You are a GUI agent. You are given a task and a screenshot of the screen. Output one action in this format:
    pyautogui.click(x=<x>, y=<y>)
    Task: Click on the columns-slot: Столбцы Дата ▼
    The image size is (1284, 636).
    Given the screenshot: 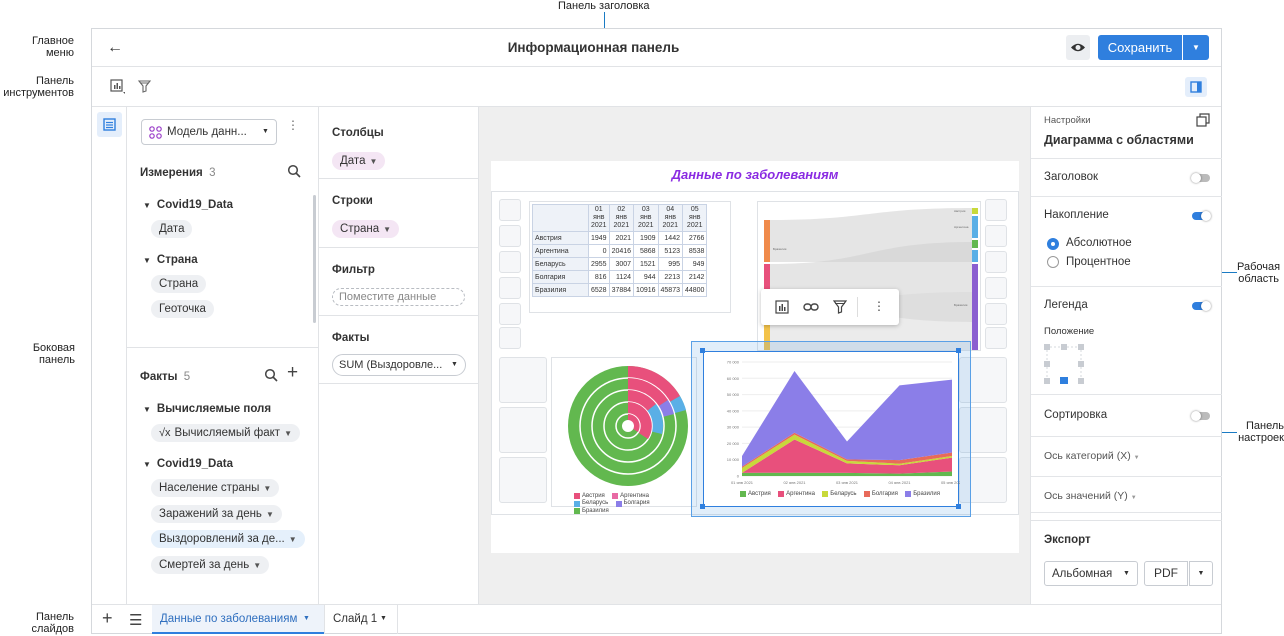 What is the action you would take?
    pyautogui.click(x=398, y=143)
    